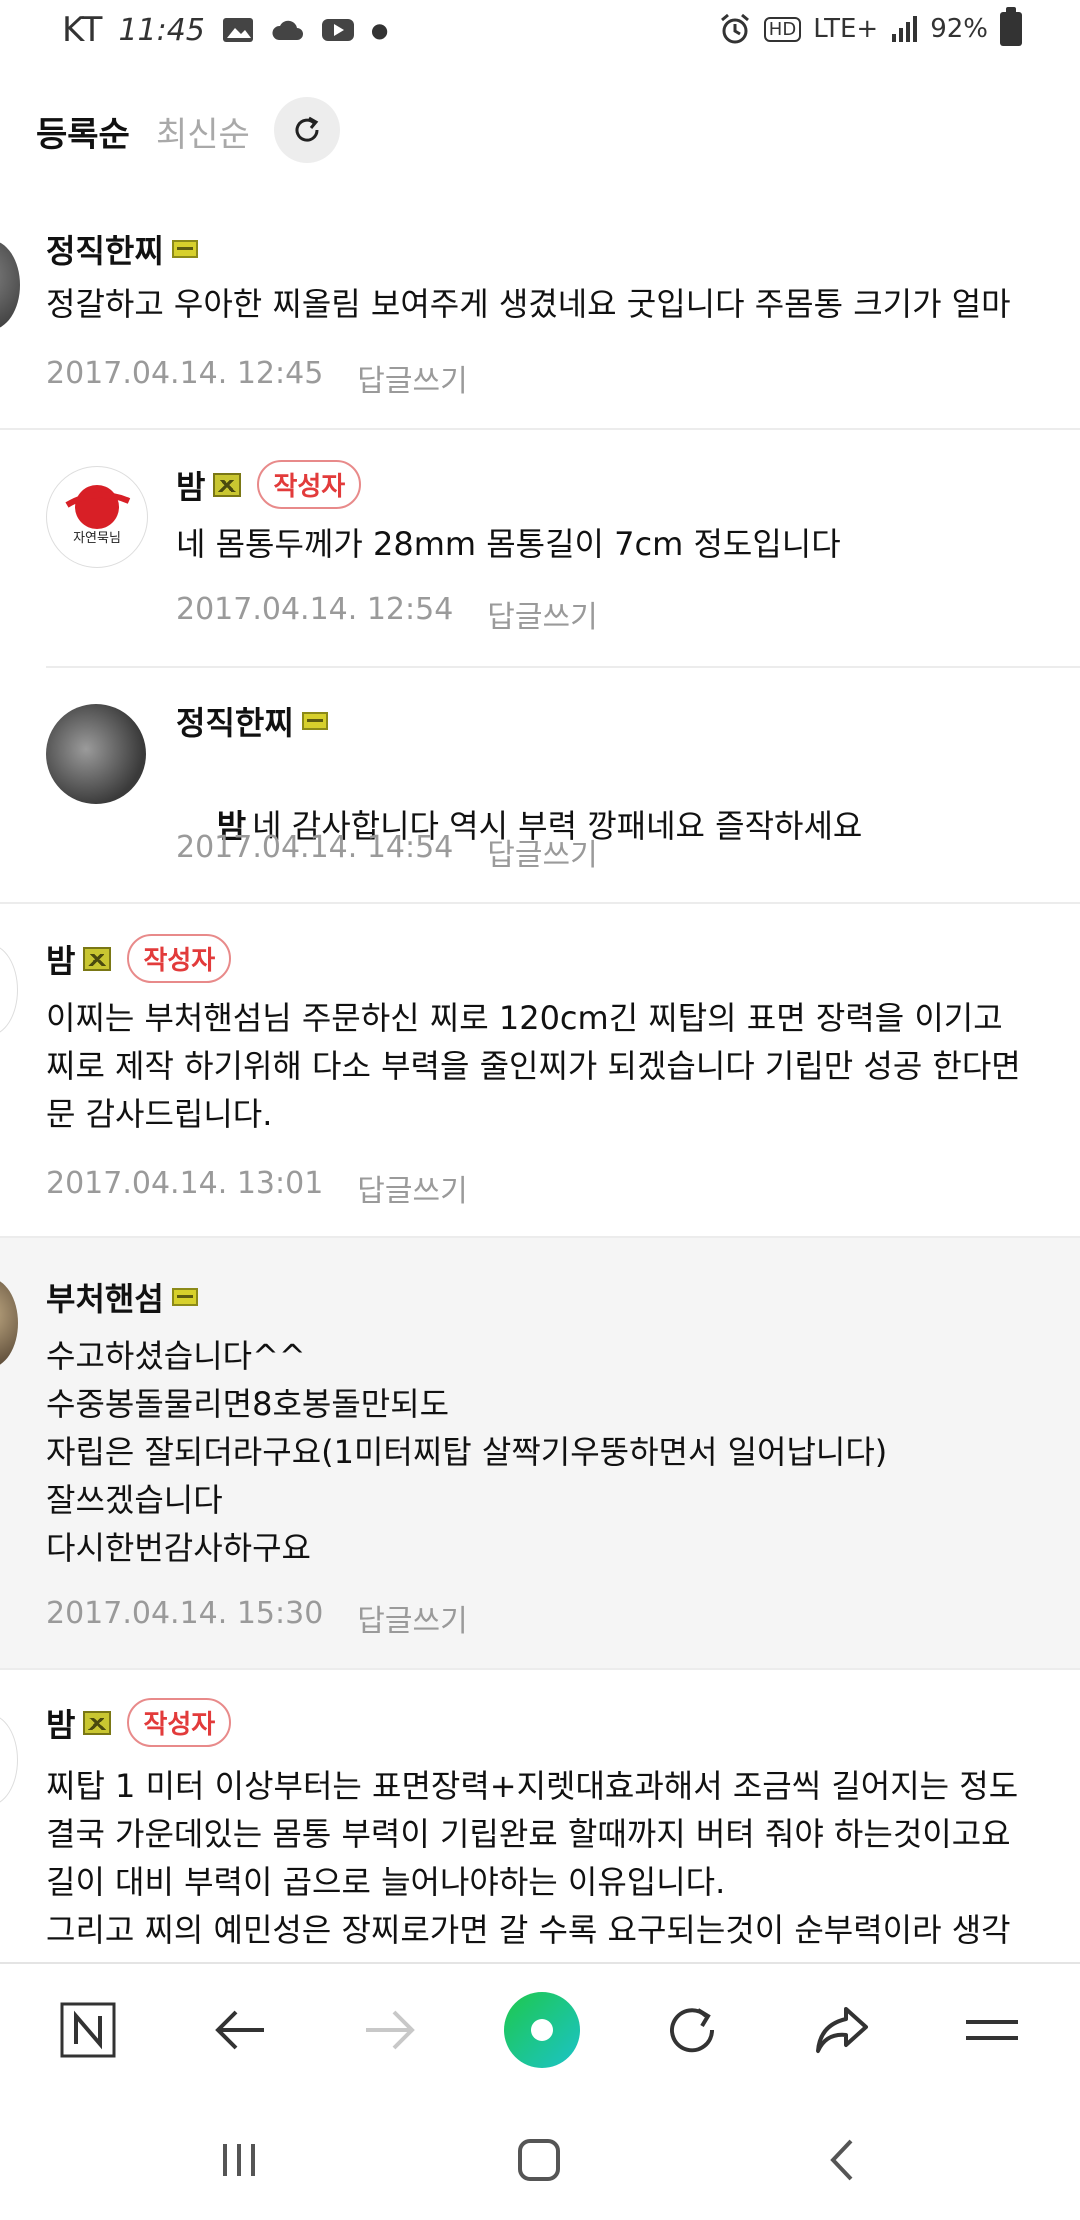 The height and width of the screenshot is (2220, 1080). I want to click on home-button, so click(539, 2160).